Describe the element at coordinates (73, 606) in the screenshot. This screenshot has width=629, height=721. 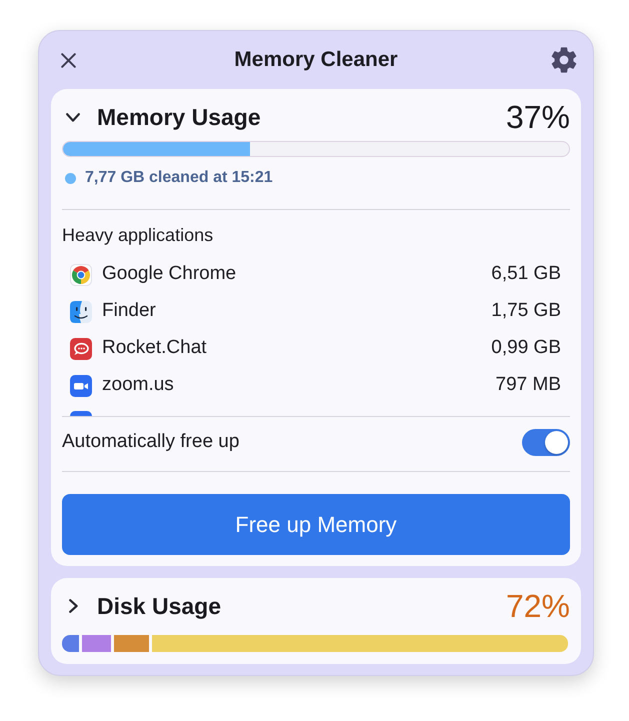
I see `chevron-right-icon` at that location.